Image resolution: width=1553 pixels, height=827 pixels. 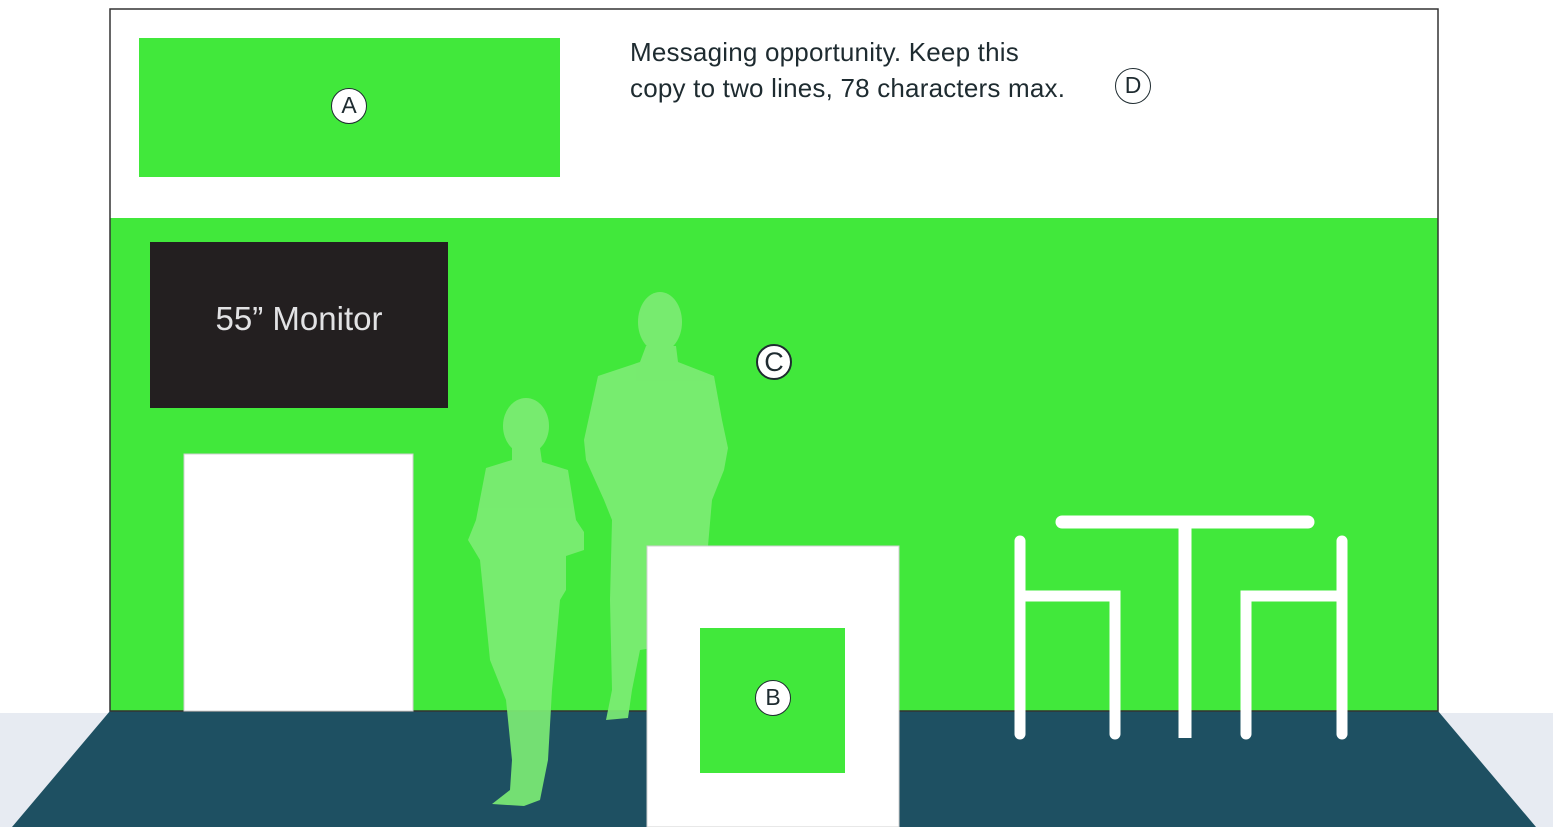 I want to click on marker-b: B, so click(x=773, y=698).